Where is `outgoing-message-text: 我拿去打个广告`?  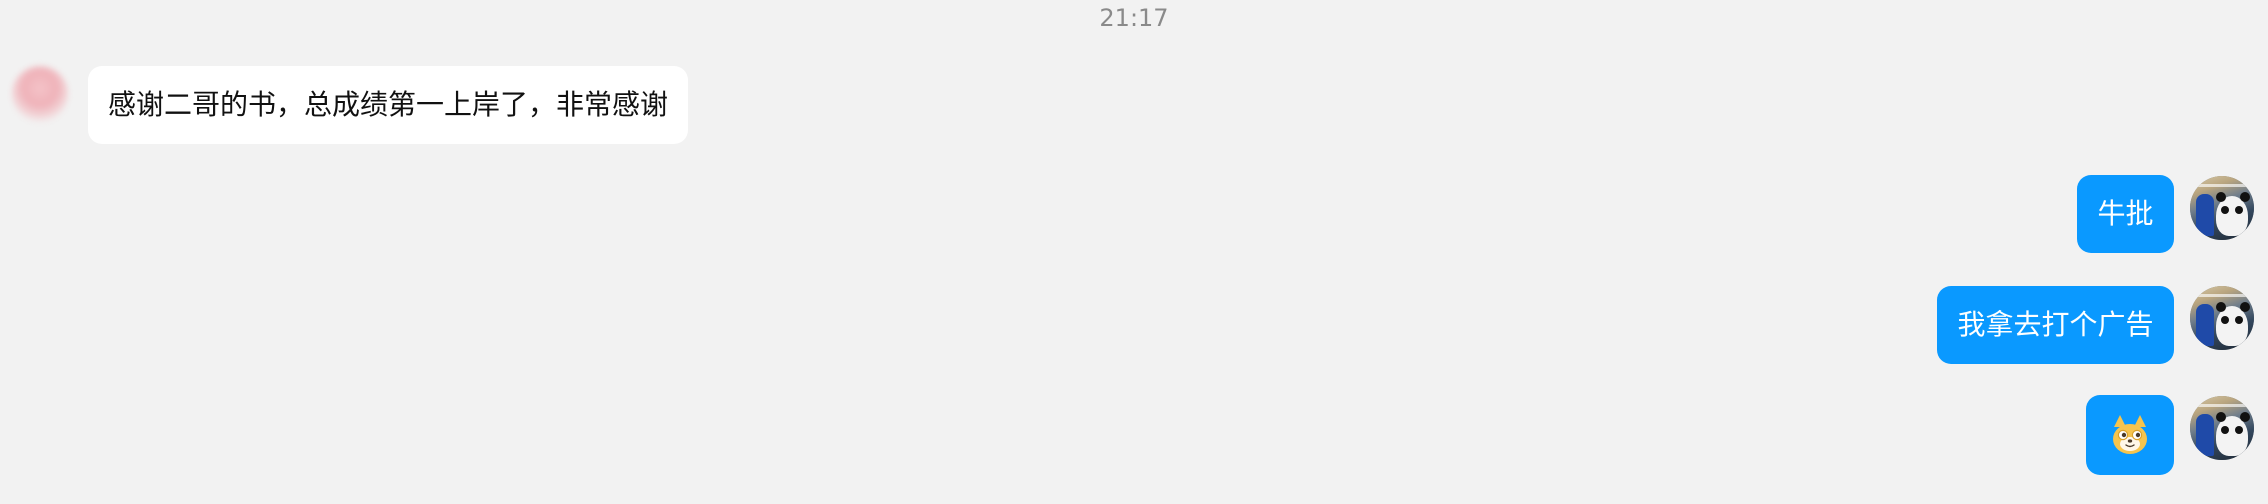
outgoing-message-text: 我拿去打个广告 is located at coordinates (2055, 324).